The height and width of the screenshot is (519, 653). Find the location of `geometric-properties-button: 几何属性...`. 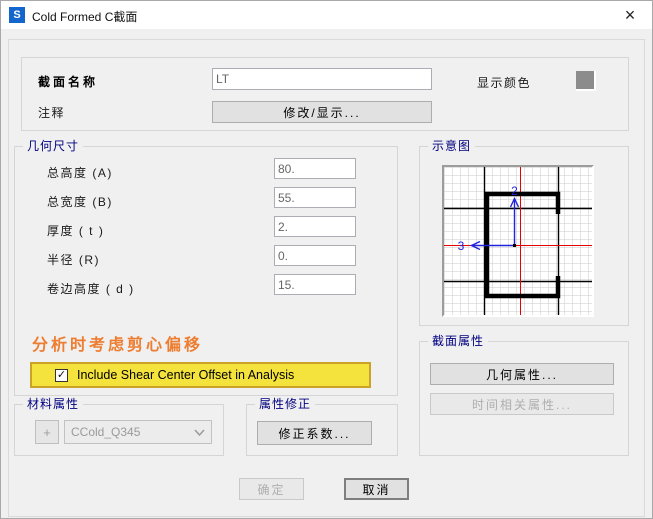

geometric-properties-button: 几何属性... is located at coordinates (522, 374).